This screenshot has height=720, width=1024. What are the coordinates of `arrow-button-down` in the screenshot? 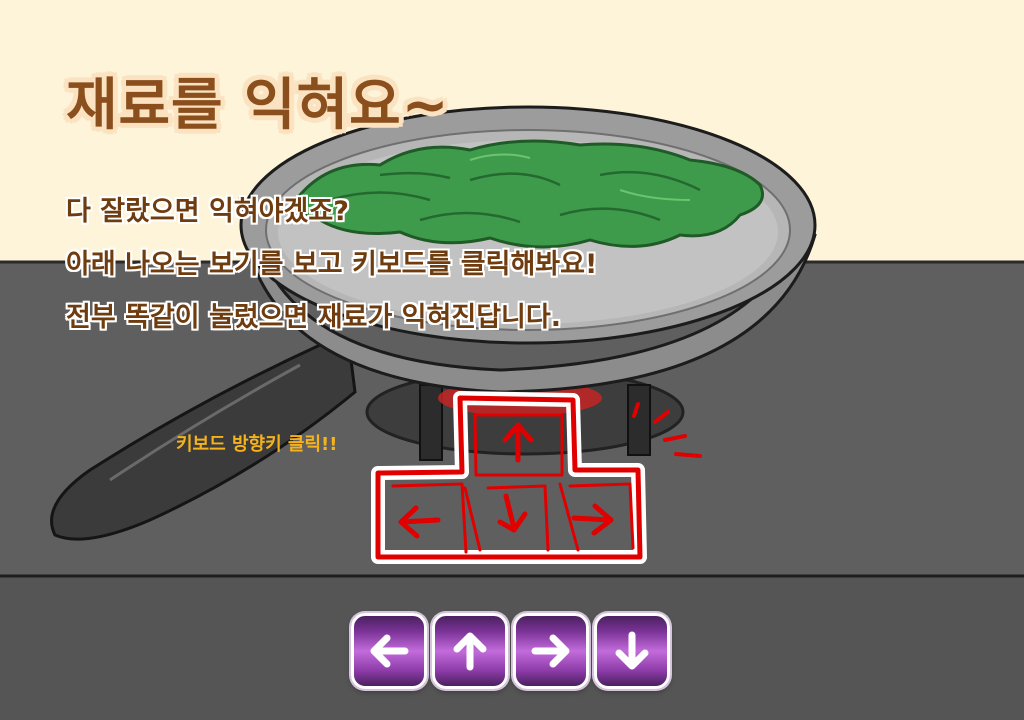 It's located at (632, 651).